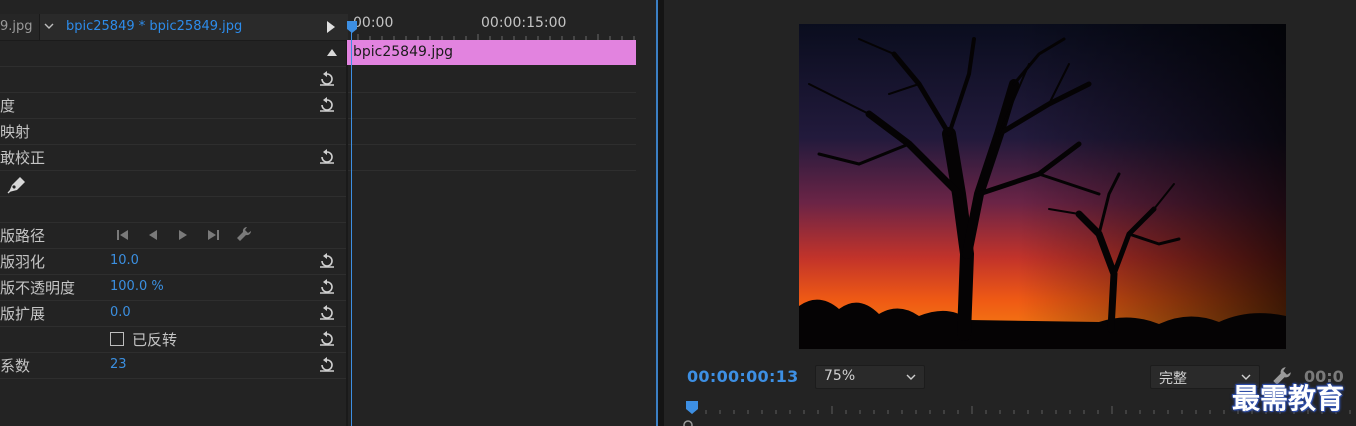 The width and height of the screenshot is (1356, 426). What do you see at coordinates (870, 377) in the screenshot?
I see `zoom-level-dropdown: 75%` at bounding box center [870, 377].